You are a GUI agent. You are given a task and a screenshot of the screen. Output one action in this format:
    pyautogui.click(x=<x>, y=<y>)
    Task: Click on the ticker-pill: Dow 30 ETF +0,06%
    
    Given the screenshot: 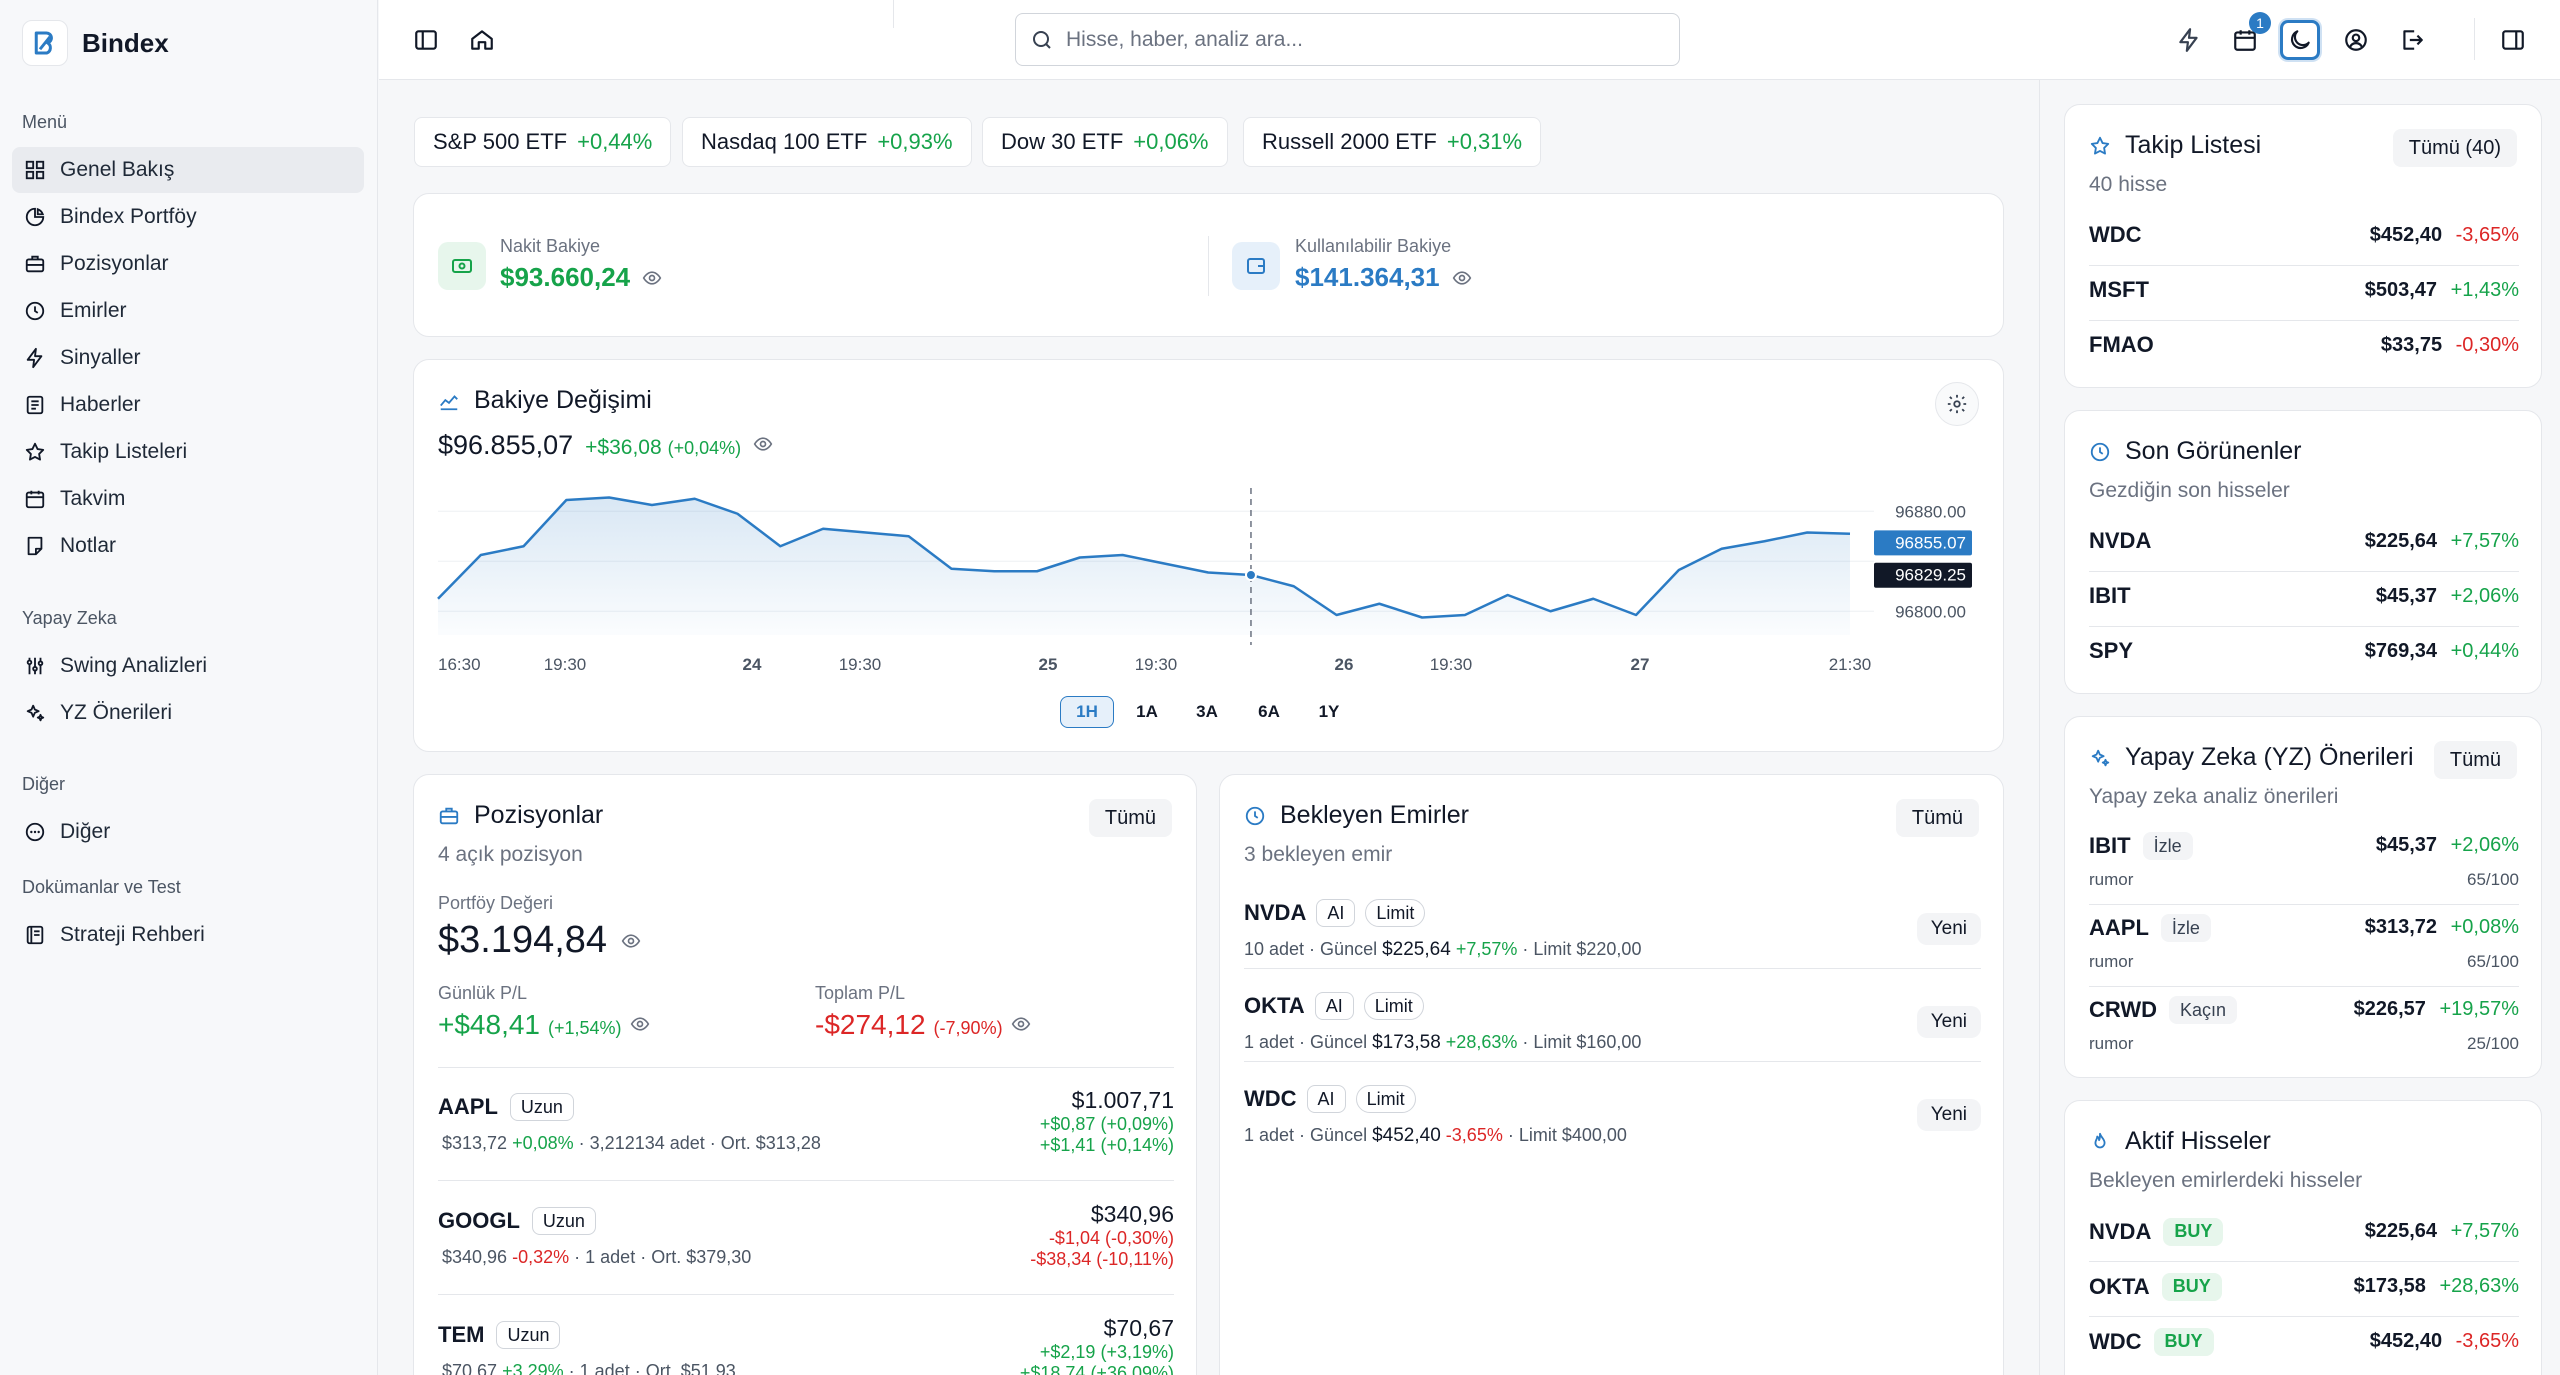 What is the action you would take?
    pyautogui.click(x=1105, y=142)
    